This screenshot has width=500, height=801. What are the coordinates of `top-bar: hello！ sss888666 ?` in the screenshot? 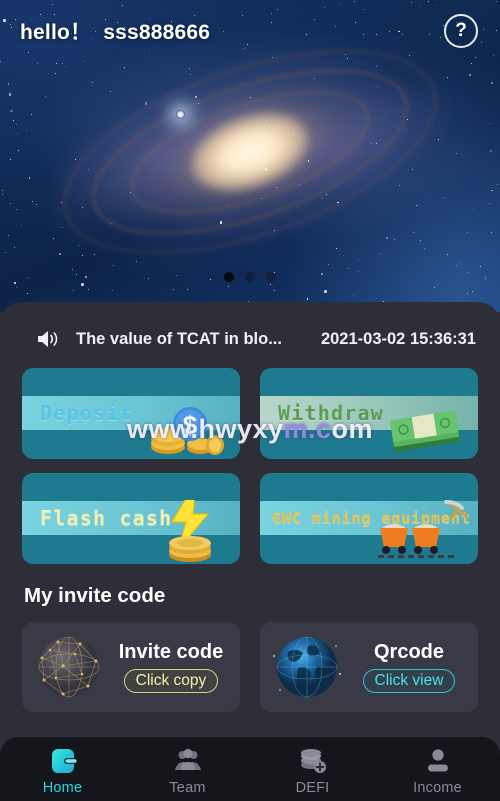 It's located at (250, 31).